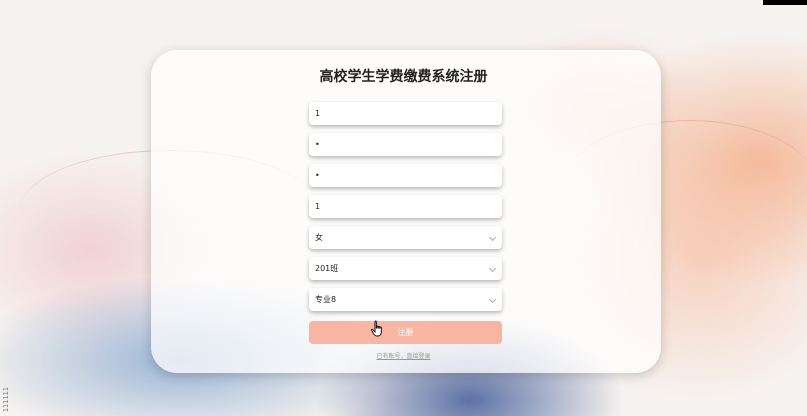 The height and width of the screenshot is (416, 807). What do you see at coordinates (376, 328) in the screenshot?
I see `hand-cursor-icon` at bounding box center [376, 328].